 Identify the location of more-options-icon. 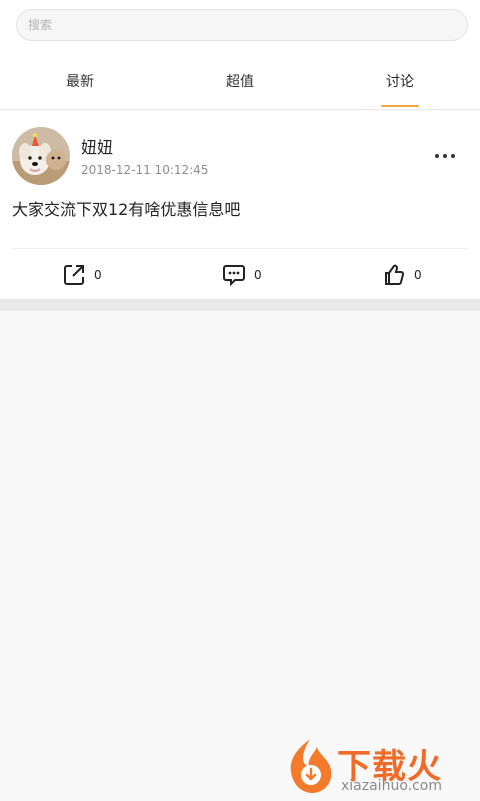
(445, 156).